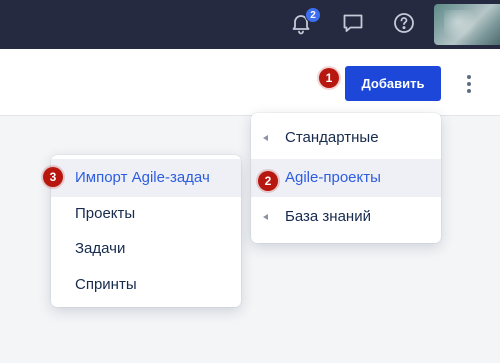 The image size is (500, 363). What do you see at coordinates (53, 177) in the screenshot?
I see `step-marker-3: 3` at bounding box center [53, 177].